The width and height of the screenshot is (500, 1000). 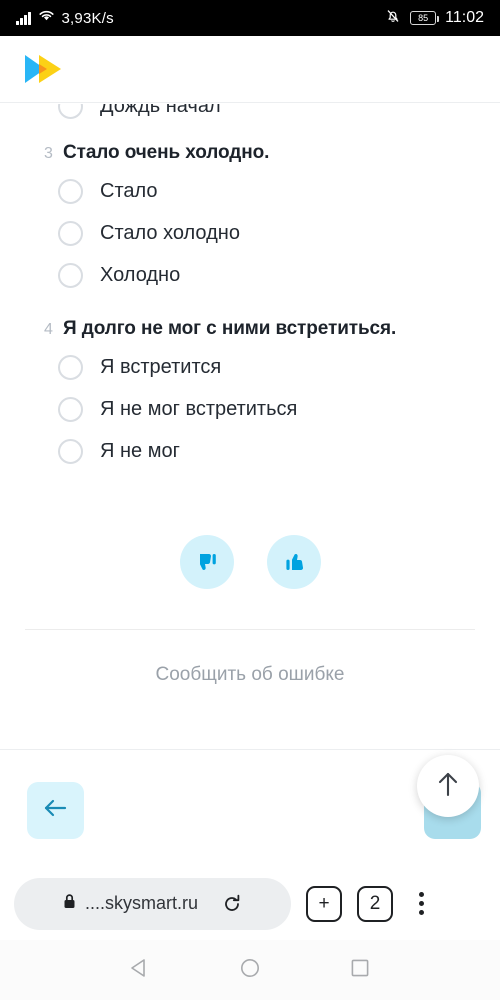 I want to click on option-label: Холодно, so click(x=140, y=274).